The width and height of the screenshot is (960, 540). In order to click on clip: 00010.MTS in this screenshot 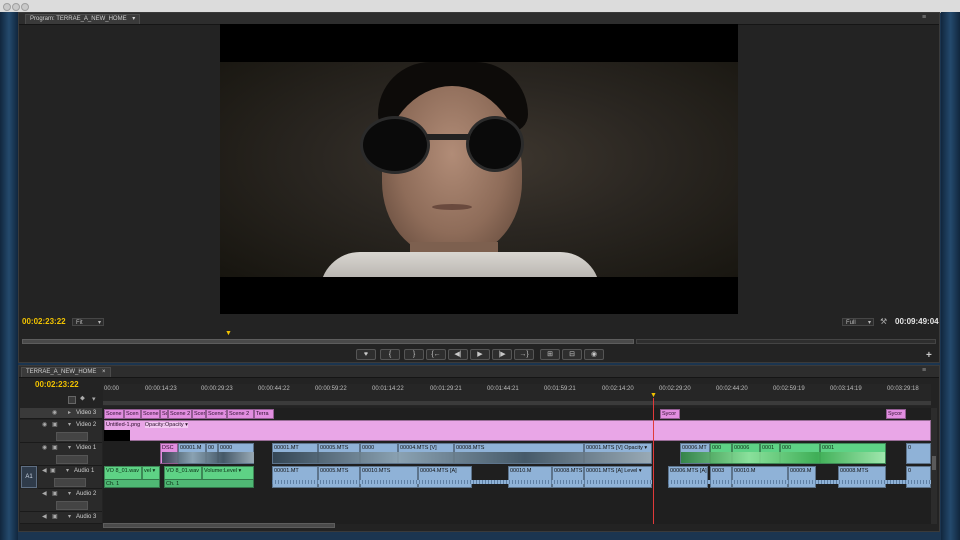, I will do `click(389, 477)`.